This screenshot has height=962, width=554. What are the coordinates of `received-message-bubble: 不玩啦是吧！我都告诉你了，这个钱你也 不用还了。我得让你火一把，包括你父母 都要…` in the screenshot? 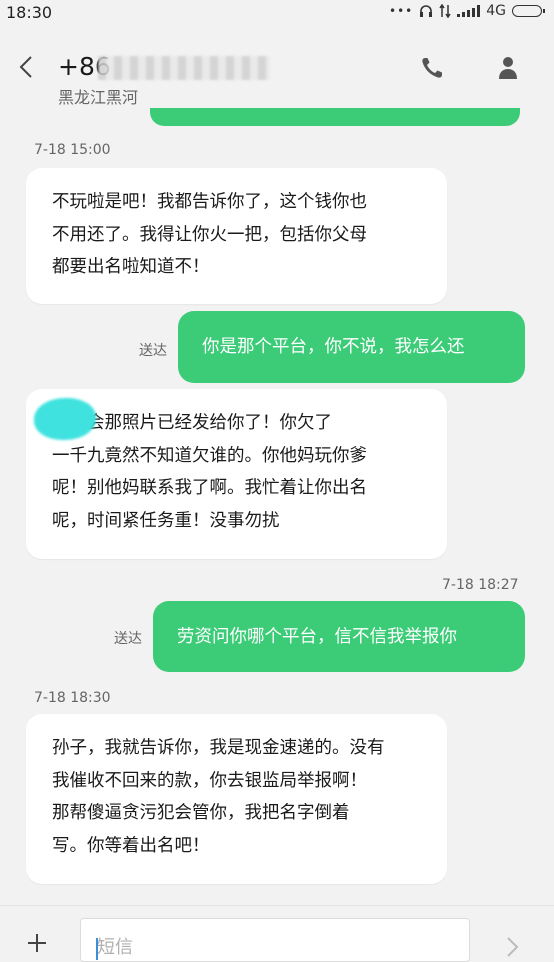 It's located at (236, 236).